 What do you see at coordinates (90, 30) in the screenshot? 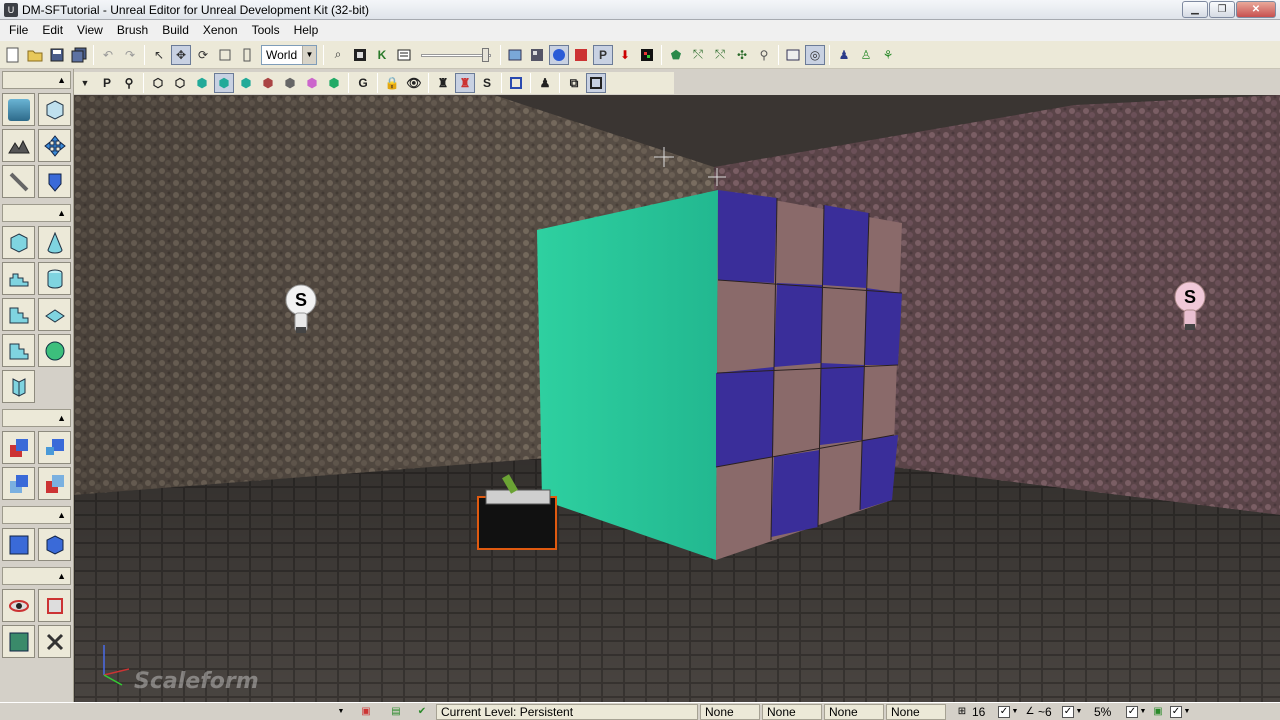
I see `menu-view: View` at bounding box center [90, 30].